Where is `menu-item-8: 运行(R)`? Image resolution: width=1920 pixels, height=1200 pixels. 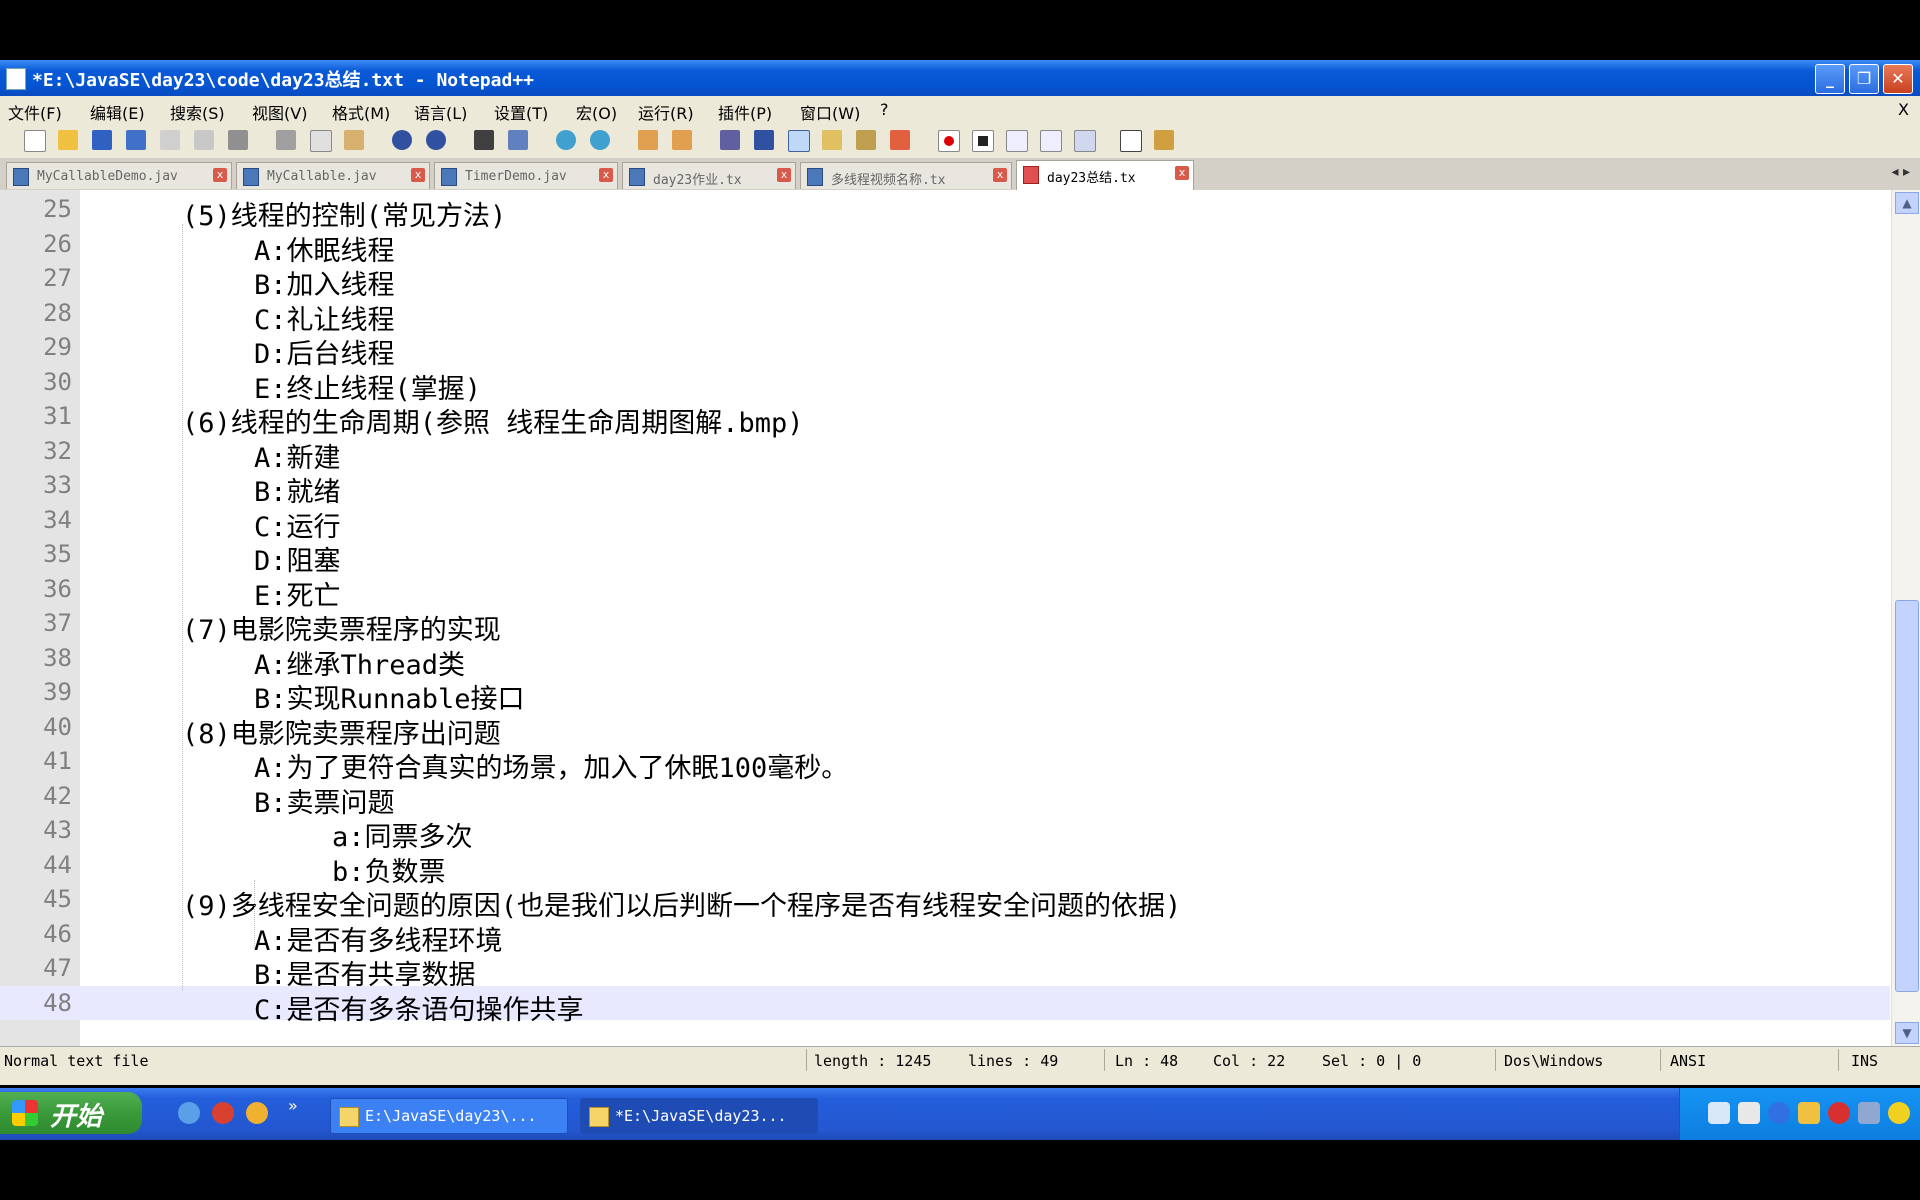
menu-item-8: 运行(R) is located at coordinates (666, 112).